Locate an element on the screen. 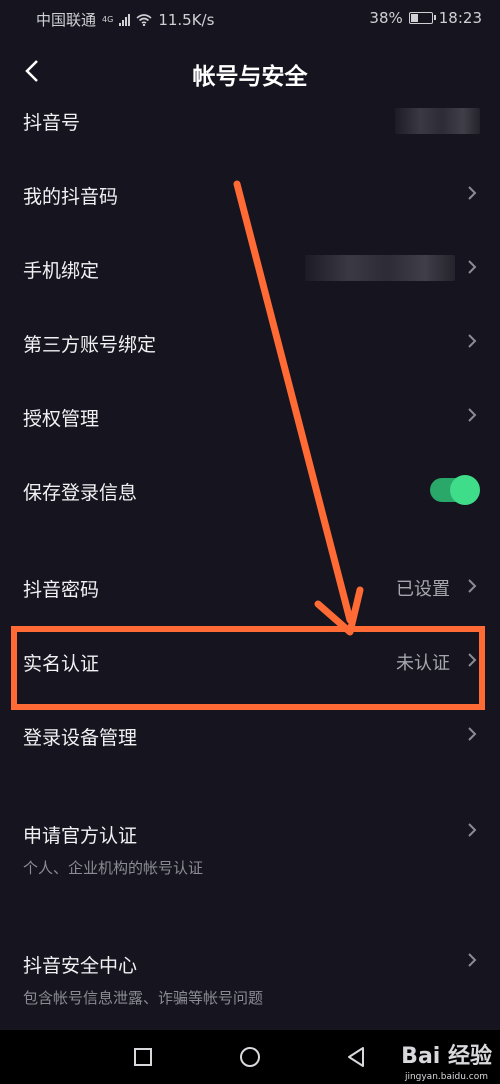 This screenshot has width=500, height=1084. row-official-verification: 申请官方认证 个人、企业机构的帐号认证 is located at coordinates (250, 845).